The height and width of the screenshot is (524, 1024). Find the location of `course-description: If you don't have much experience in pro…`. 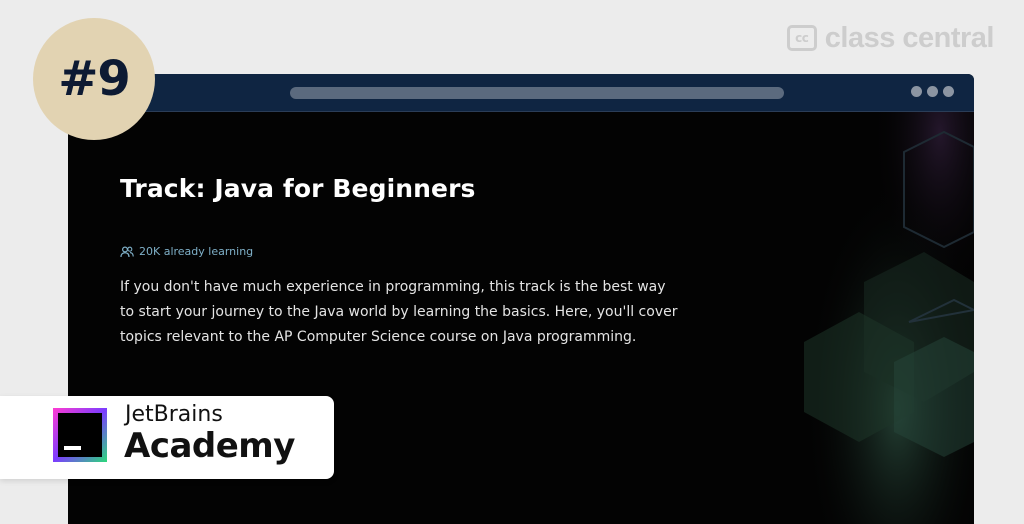

course-description: If you don't have much experience in pro… is located at coordinates (399, 312).